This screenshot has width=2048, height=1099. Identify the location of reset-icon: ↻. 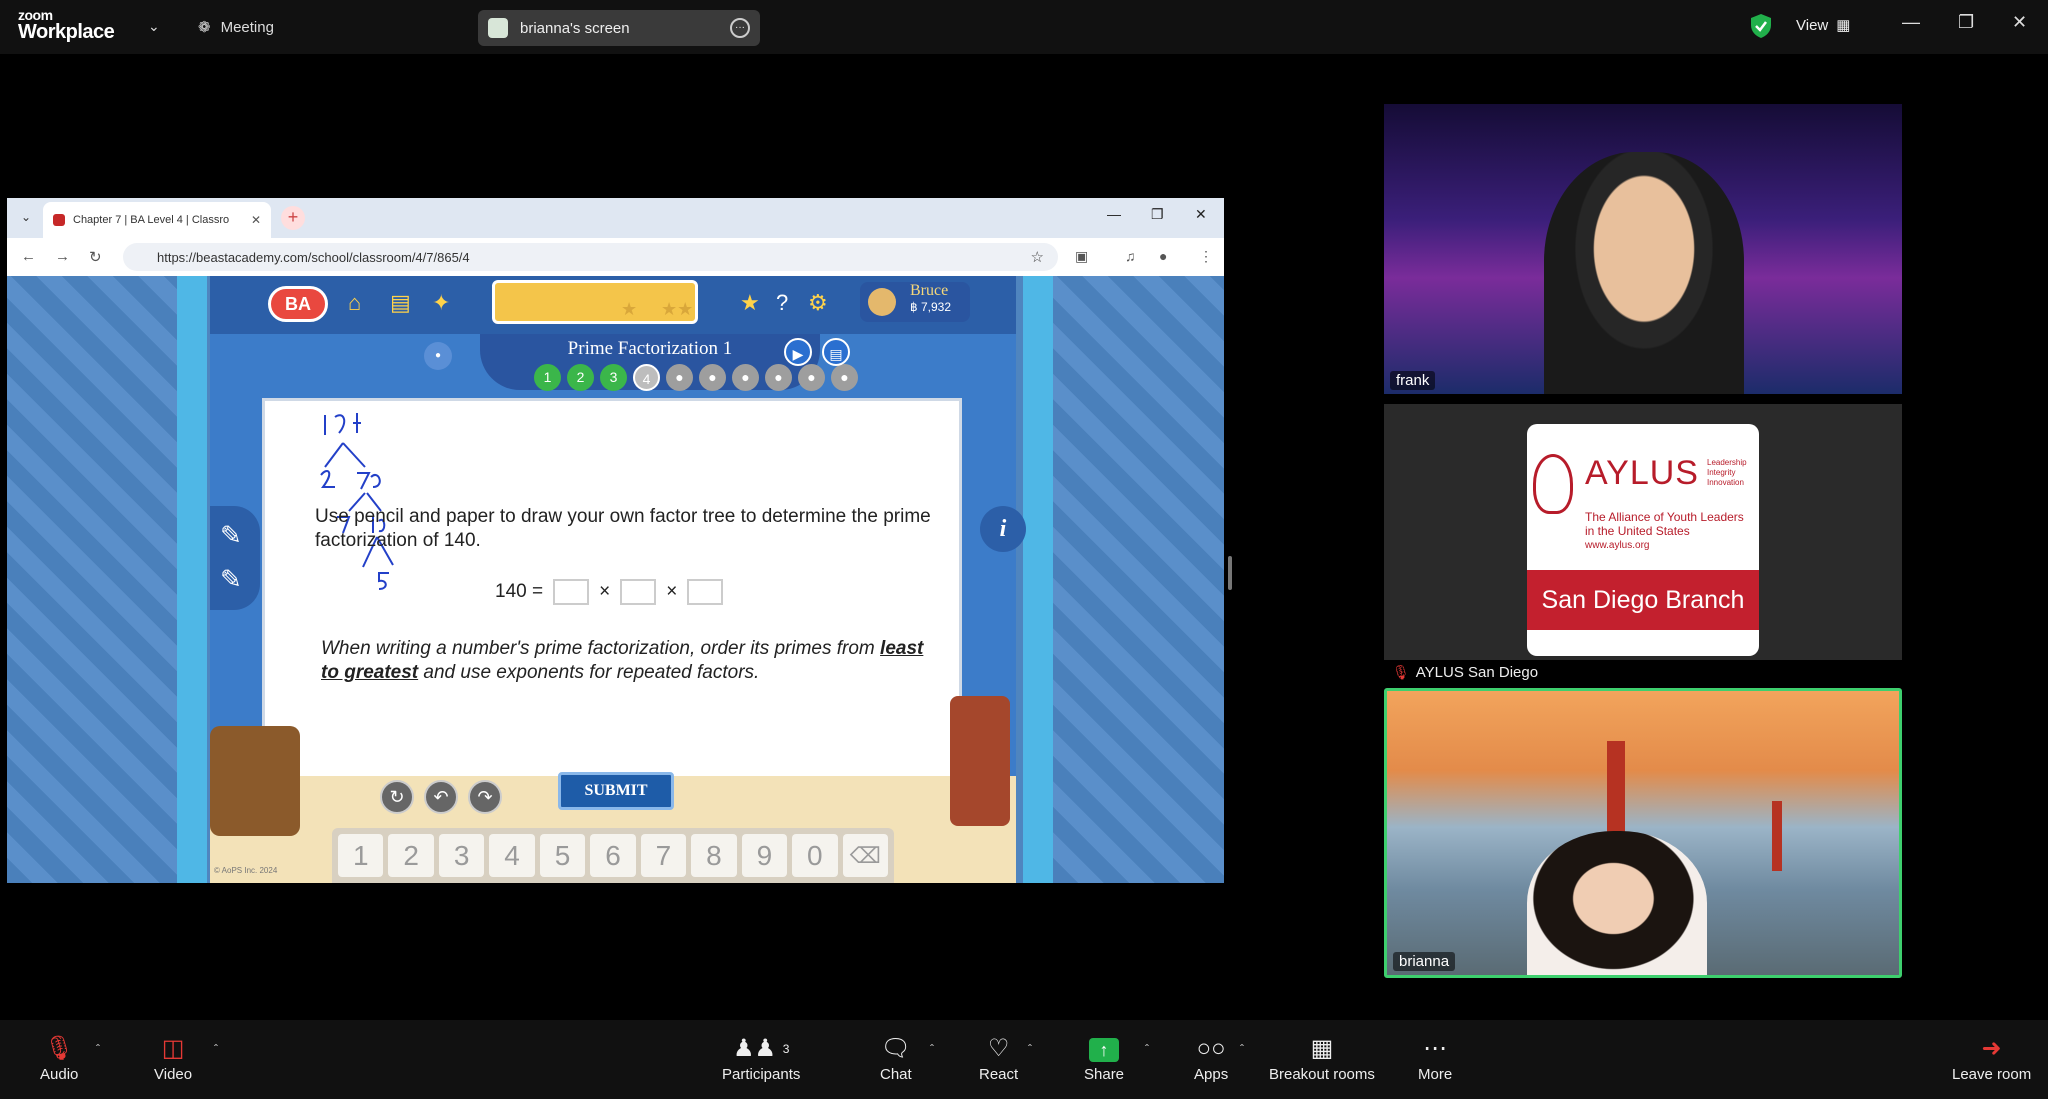
(397, 797).